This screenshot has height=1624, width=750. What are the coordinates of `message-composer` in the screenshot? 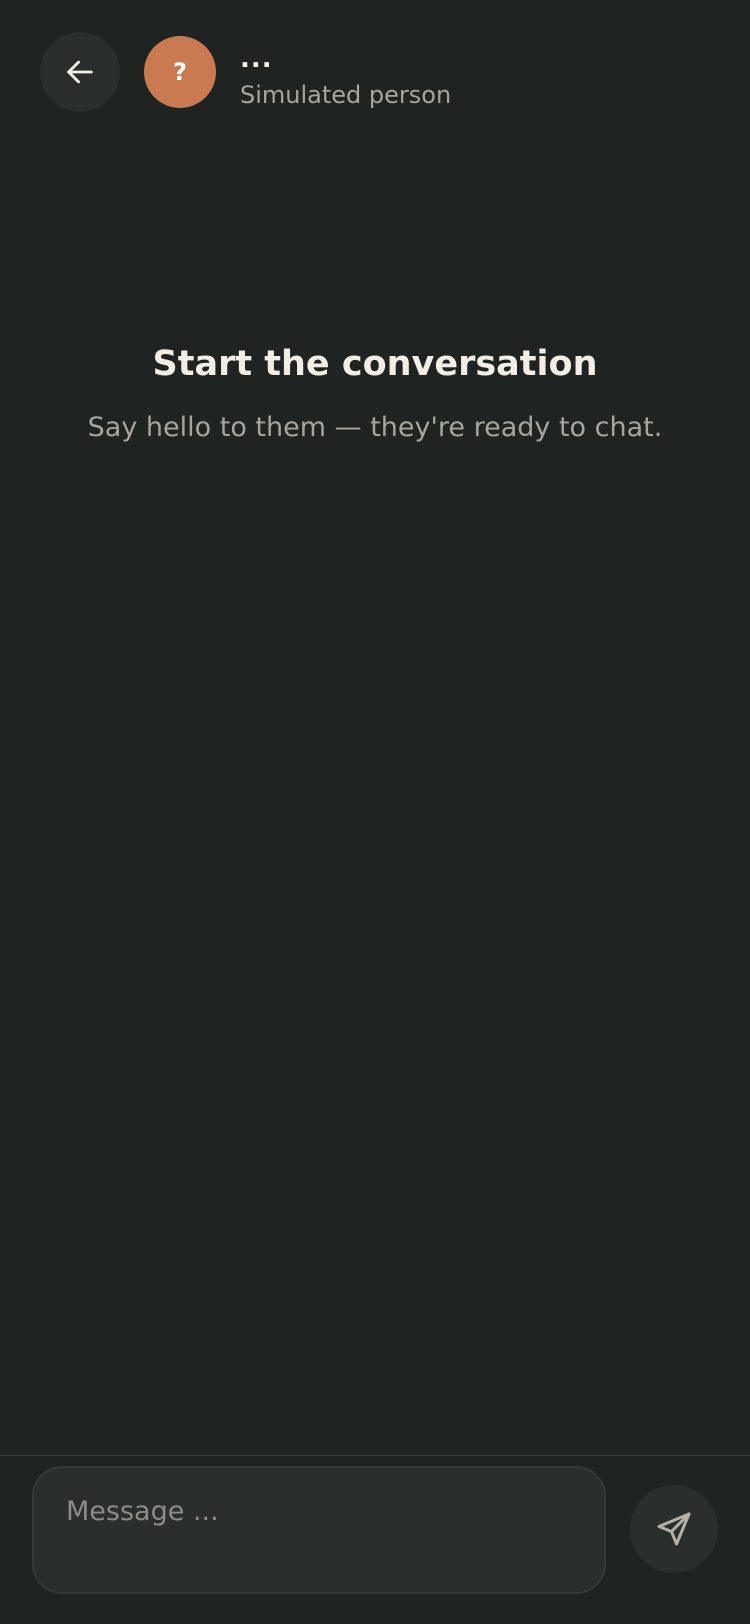 It's located at (375, 1539).